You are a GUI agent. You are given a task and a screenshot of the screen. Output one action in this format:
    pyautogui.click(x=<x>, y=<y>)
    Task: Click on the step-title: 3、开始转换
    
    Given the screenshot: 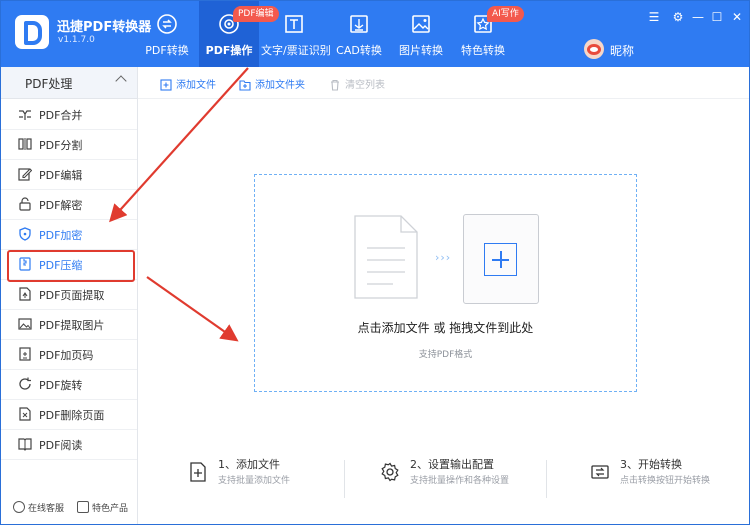 What is the action you would take?
    pyautogui.click(x=651, y=464)
    